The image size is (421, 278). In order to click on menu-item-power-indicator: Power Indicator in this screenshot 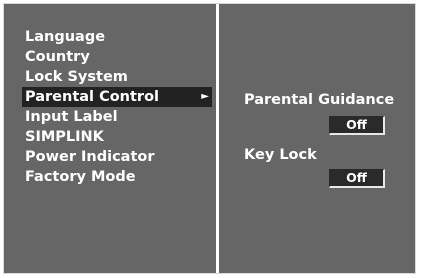, I will do `click(117, 157)`.